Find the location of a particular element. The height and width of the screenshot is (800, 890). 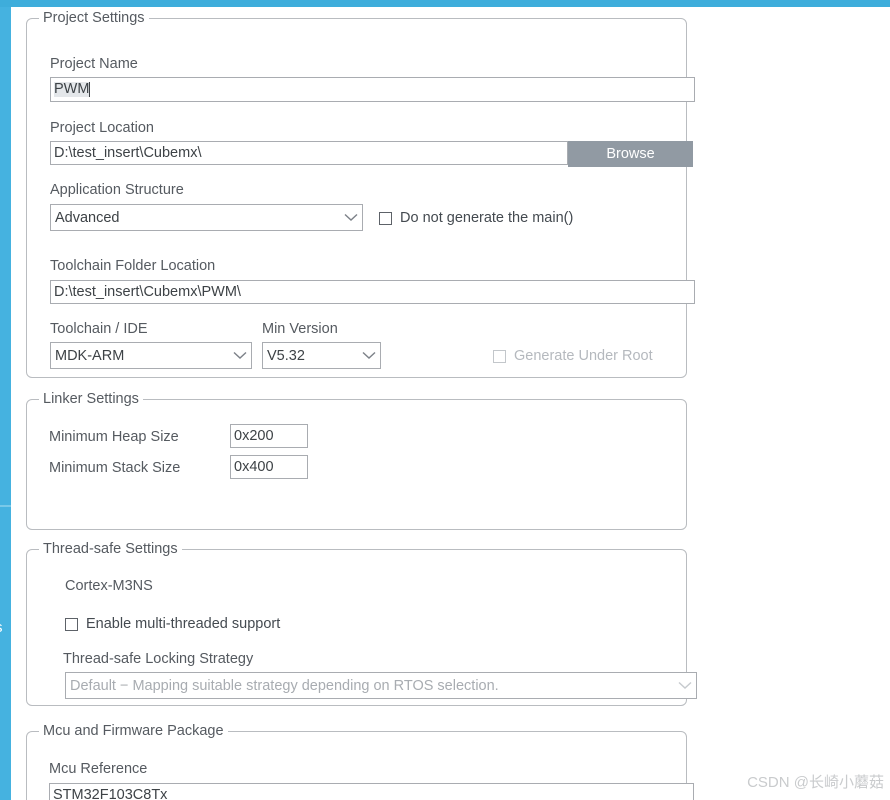

project-name-label: Project Name is located at coordinates (94, 64).